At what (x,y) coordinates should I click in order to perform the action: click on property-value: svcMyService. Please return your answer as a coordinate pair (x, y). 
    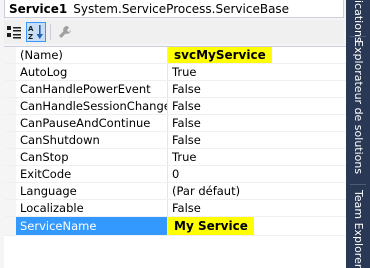
    Looking at the image, I should click on (220, 55).